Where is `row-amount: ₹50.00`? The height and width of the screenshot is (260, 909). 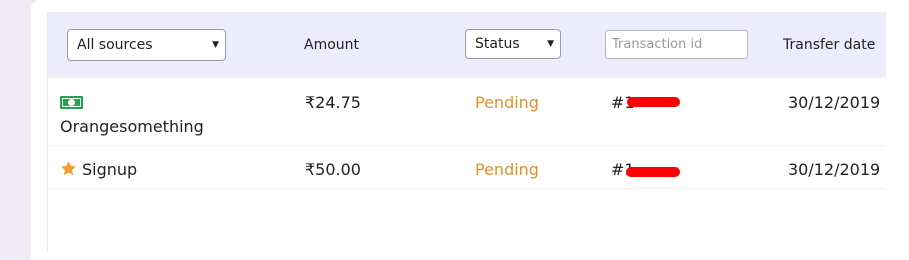 row-amount: ₹50.00 is located at coordinates (333, 169).